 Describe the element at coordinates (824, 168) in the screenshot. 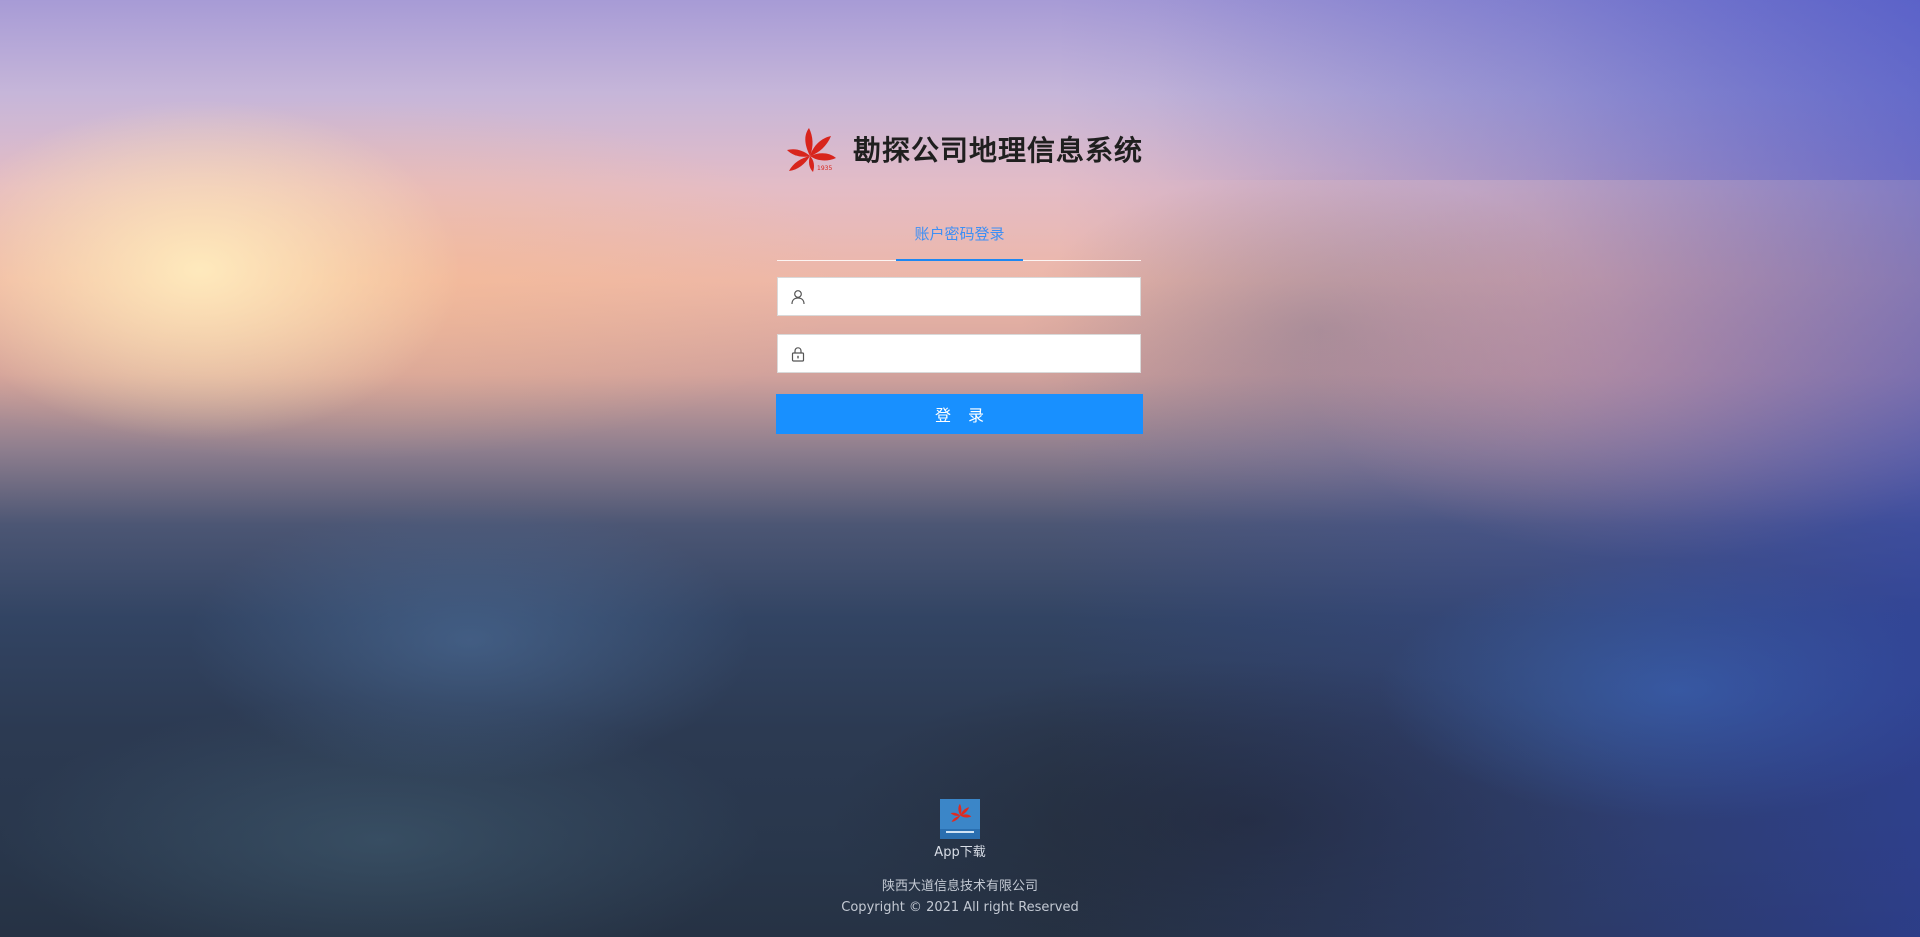

I see `logo-year-text: 1935` at that location.